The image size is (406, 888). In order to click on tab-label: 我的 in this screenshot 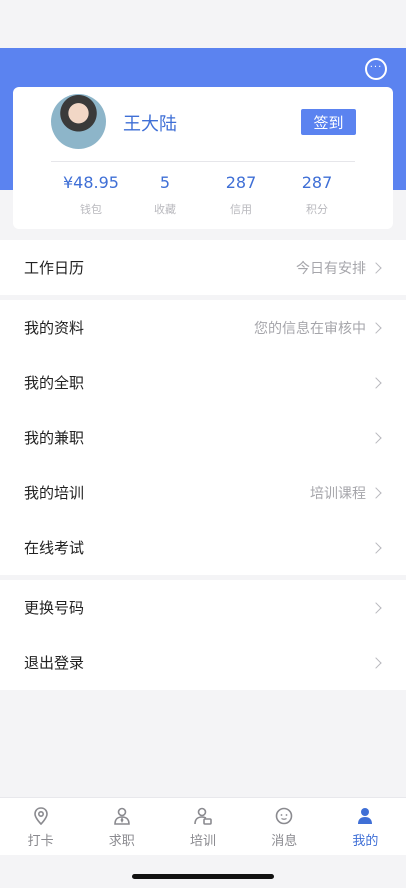, I will do `click(365, 841)`.